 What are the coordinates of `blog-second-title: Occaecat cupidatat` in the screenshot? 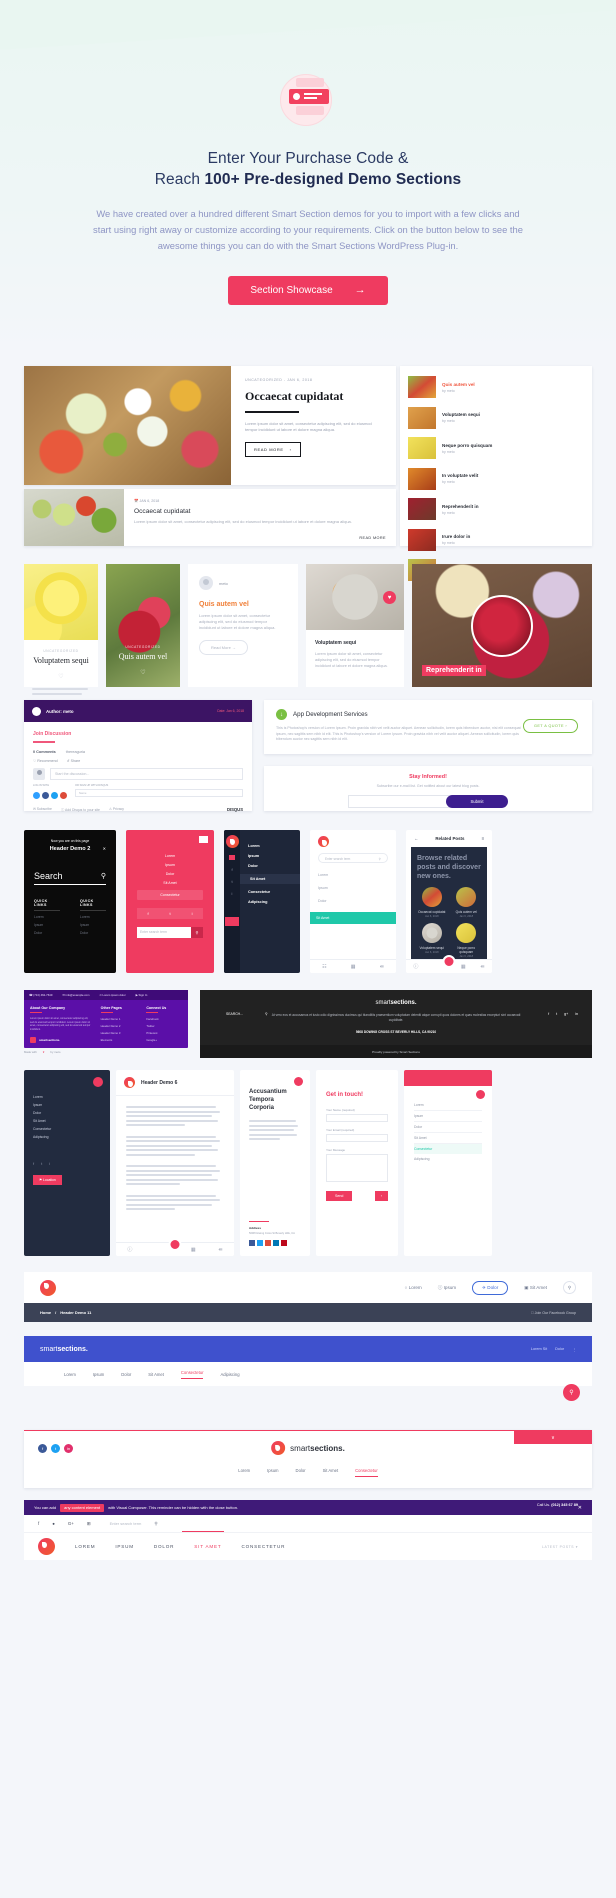 It's located at (259, 511).